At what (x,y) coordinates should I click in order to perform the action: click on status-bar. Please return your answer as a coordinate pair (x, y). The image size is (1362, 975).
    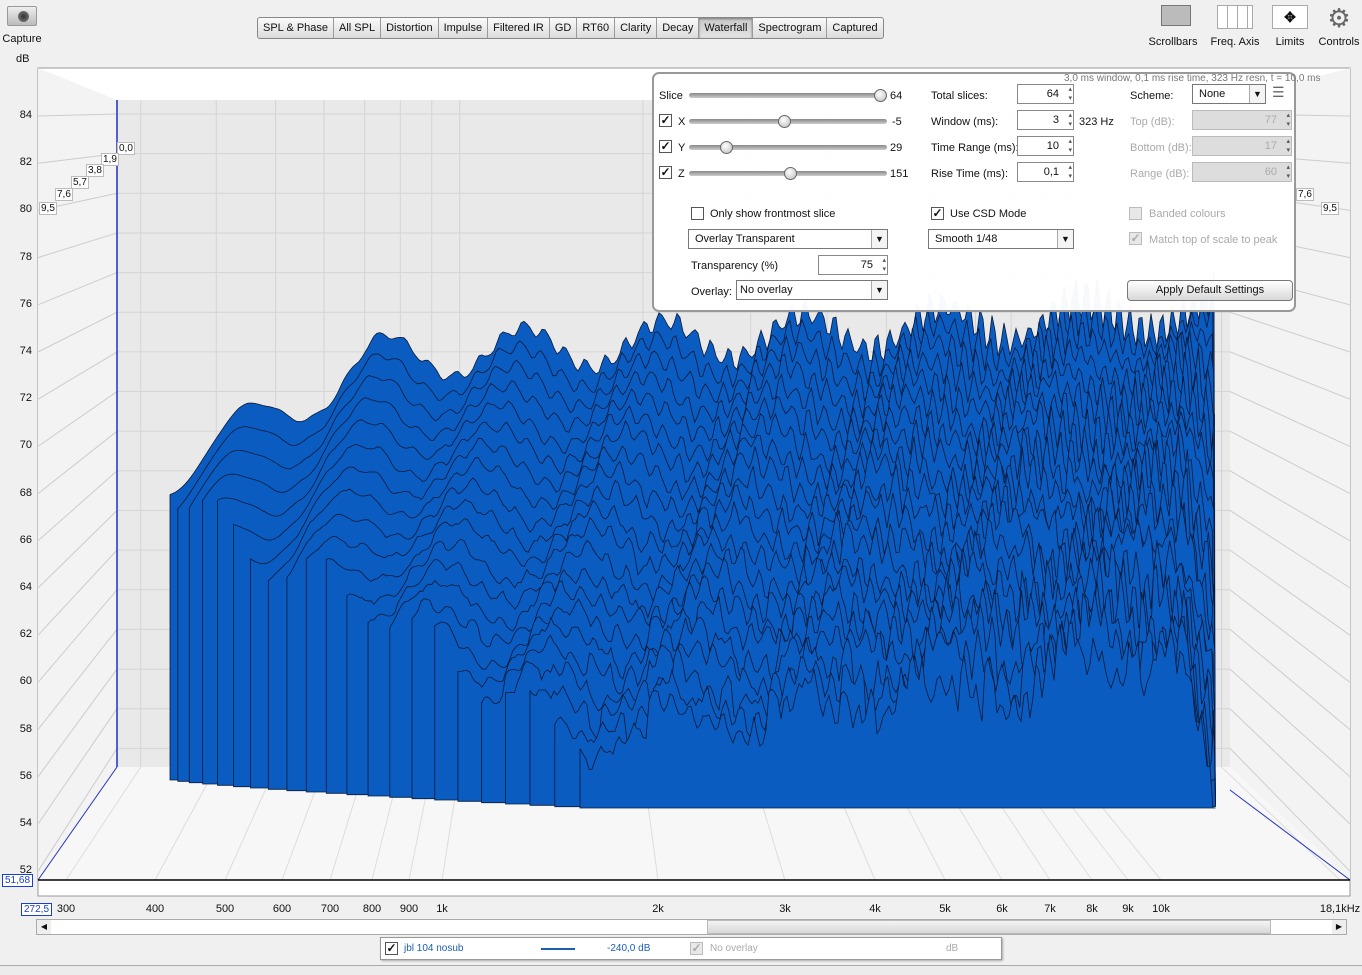
    Looking at the image, I should click on (681, 970).